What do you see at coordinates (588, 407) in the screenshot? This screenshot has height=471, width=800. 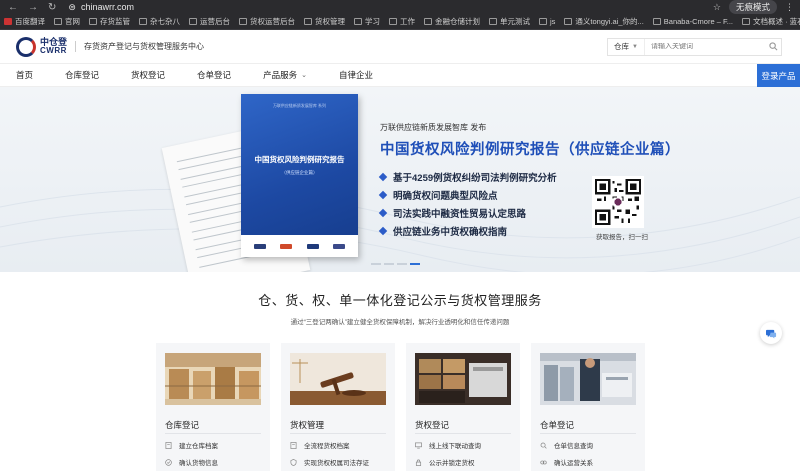 I see `card-receipt-register: 仓单登记 仓单信息查询 确认运营关系` at bounding box center [588, 407].